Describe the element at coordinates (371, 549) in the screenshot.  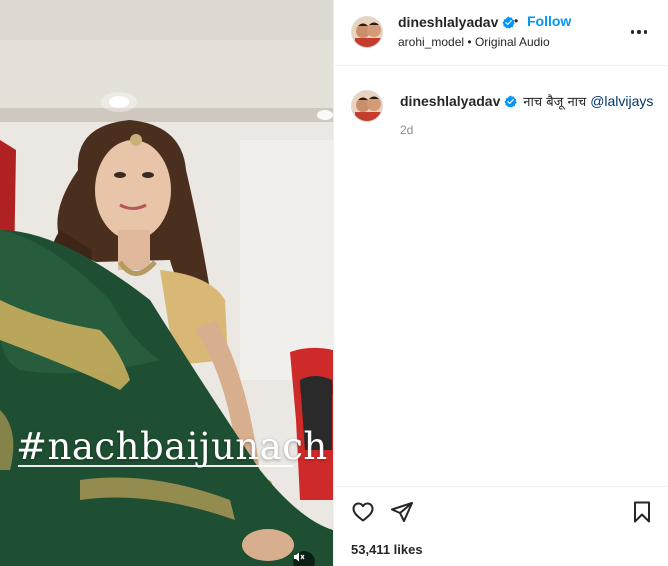
I see `likes-number: 53,411` at that location.